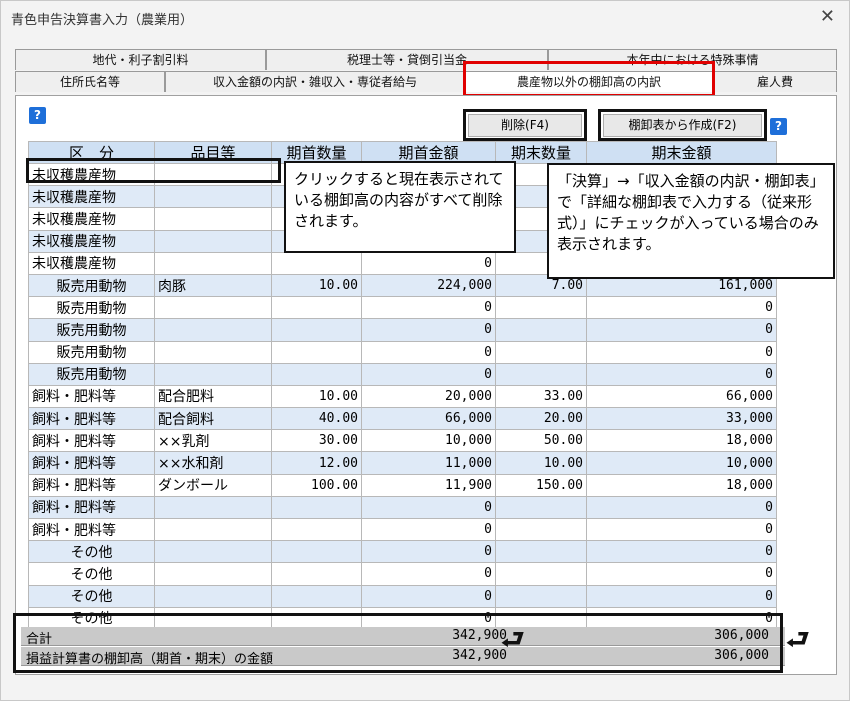 The image size is (850, 701). I want to click on cell-closing-amount: 10,000, so click(681, 463).